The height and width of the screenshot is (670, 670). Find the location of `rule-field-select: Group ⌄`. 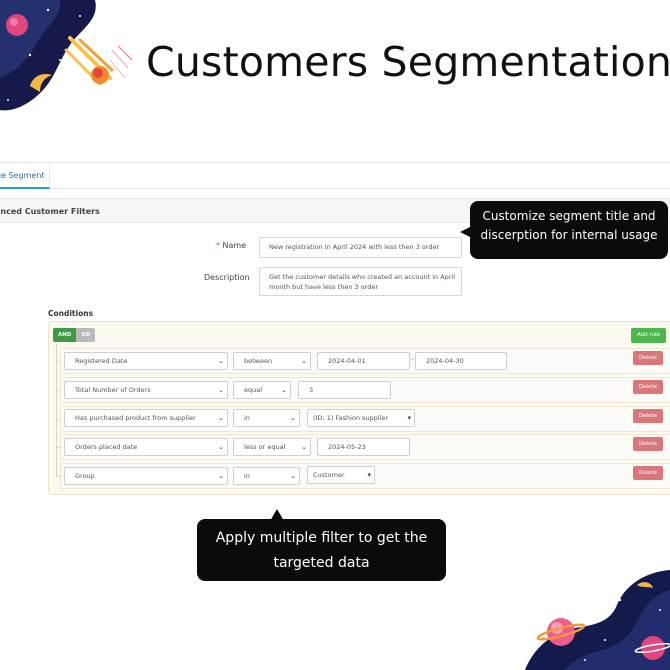

rule-field-select: Group ⌄ is located at coordinates (146, 476).